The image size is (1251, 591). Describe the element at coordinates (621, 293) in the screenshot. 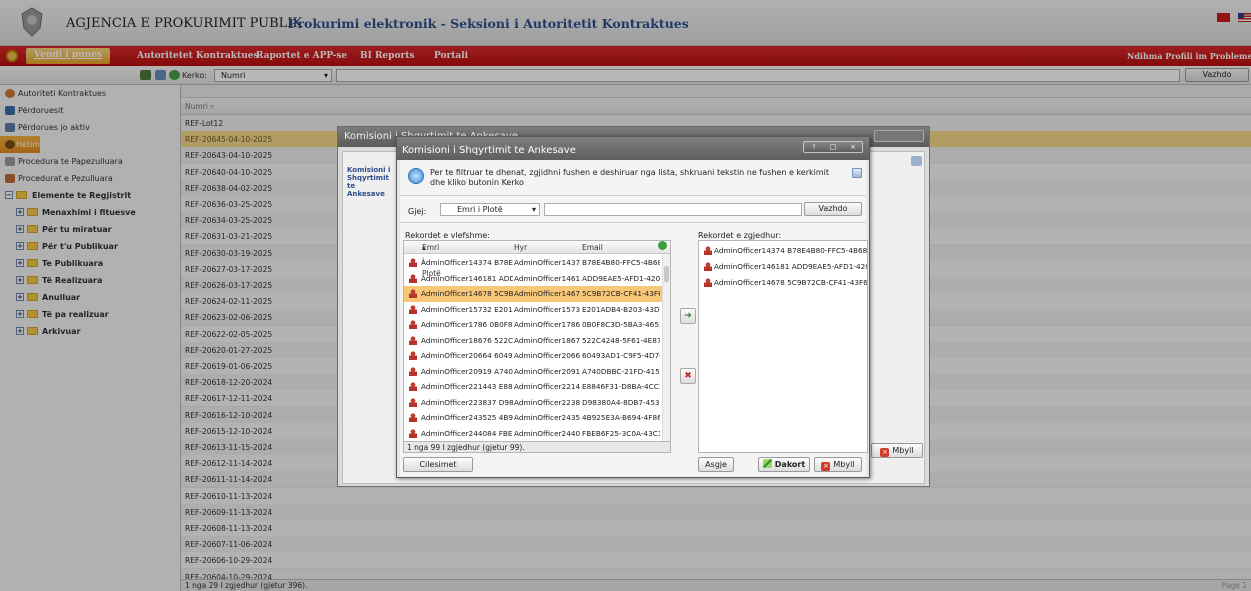

I see `grid-cell: 5C9B72CB-CF41-43F6` at that location.